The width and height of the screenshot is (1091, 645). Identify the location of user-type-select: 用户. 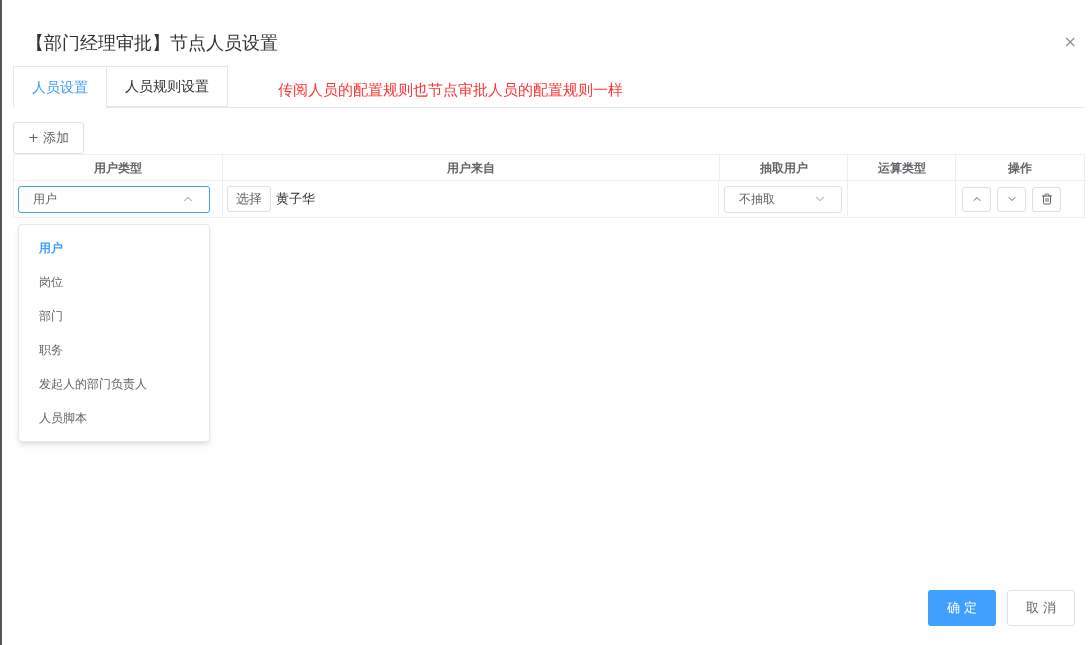
(114, 199).